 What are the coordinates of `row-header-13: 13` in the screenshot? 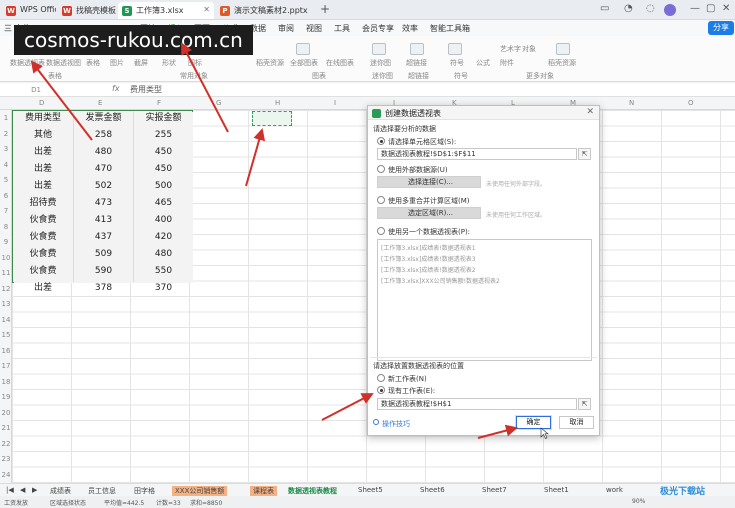 It's located at (6, 304).